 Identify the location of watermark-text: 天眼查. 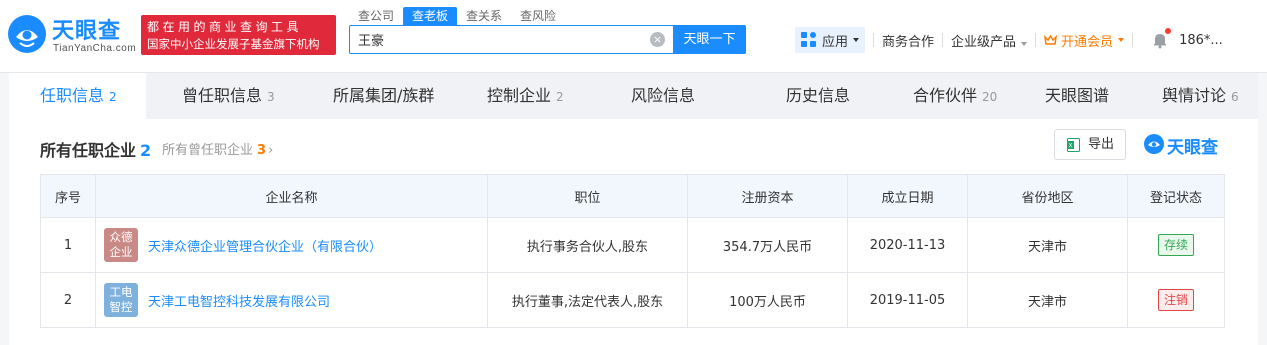
(1192, 148).